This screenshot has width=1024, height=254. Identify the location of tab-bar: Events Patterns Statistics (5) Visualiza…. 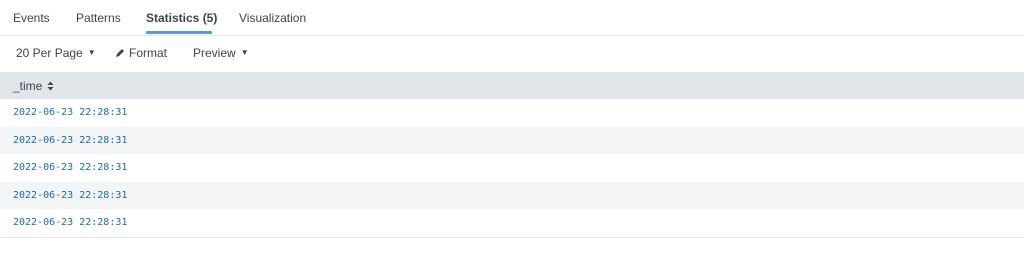
(512, 18).